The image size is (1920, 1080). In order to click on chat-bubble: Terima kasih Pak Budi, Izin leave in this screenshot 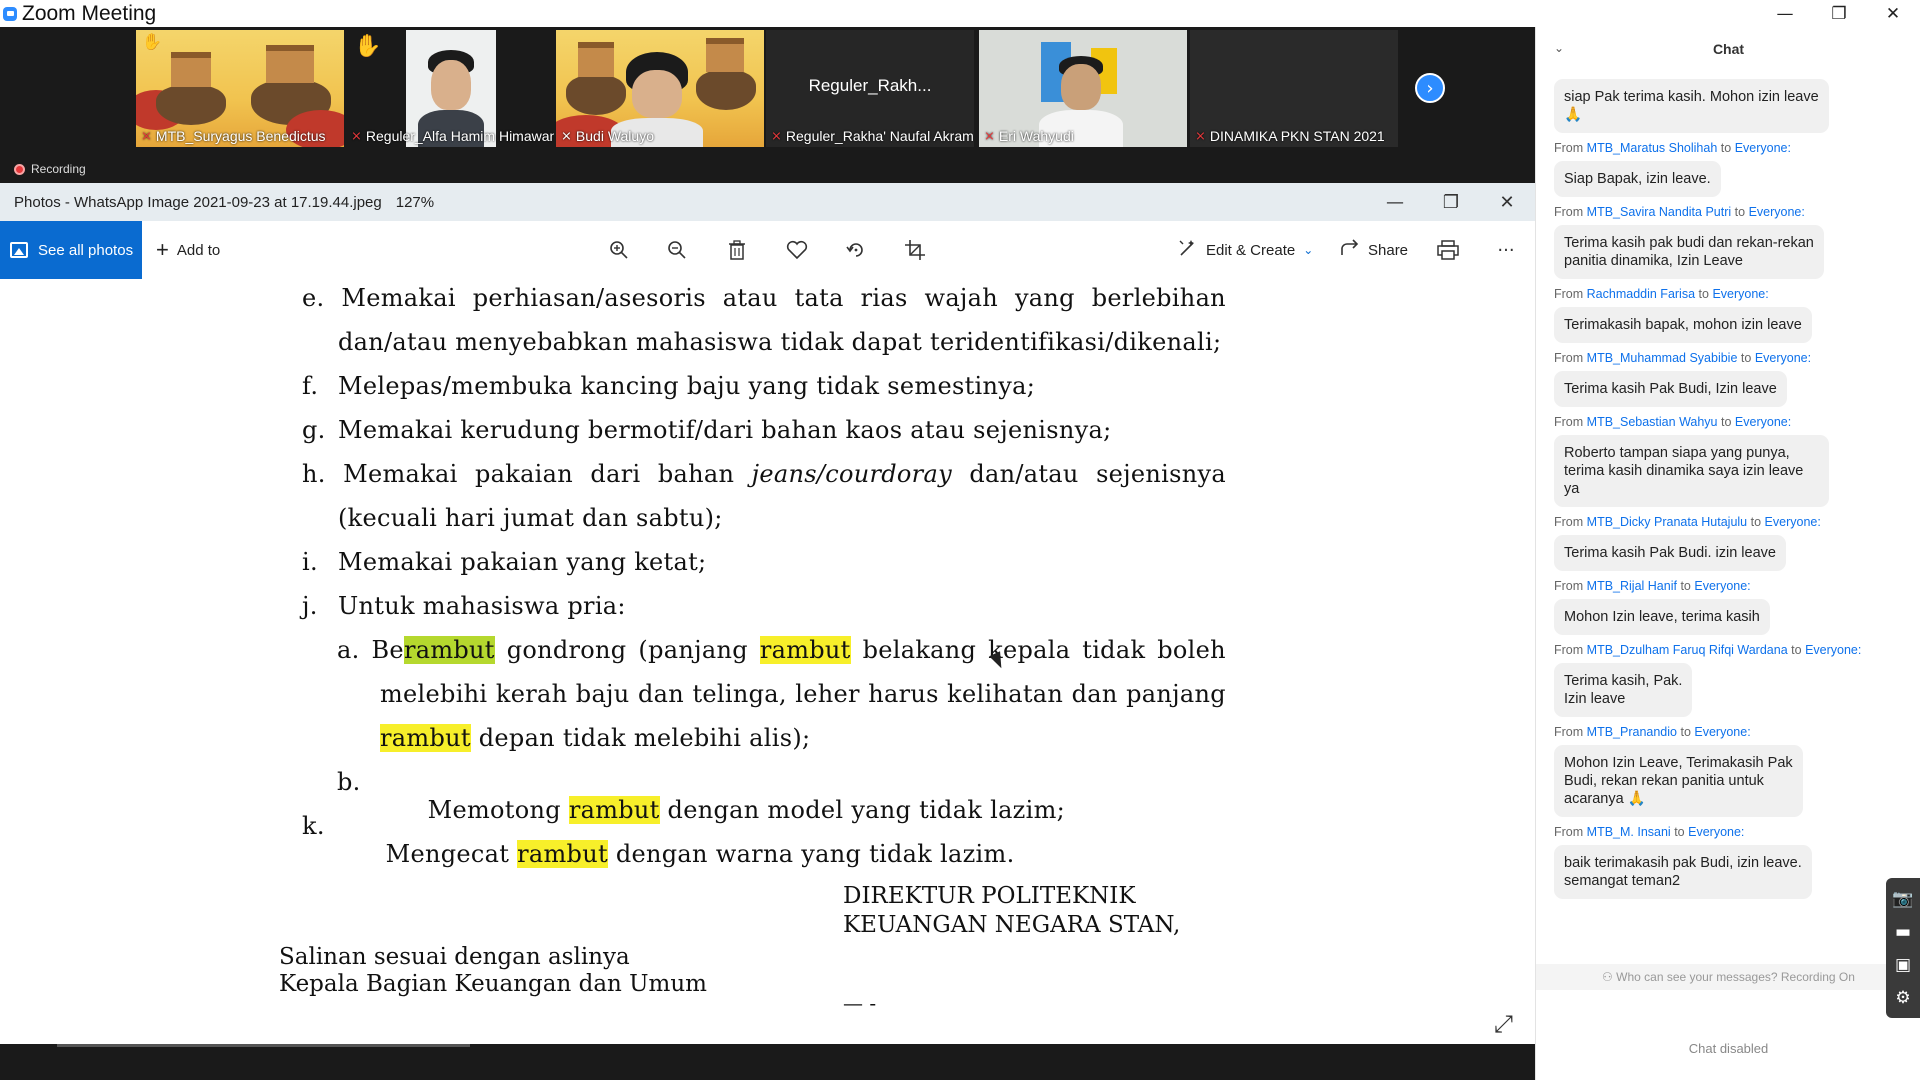, I will do `click(1670, 389)`.